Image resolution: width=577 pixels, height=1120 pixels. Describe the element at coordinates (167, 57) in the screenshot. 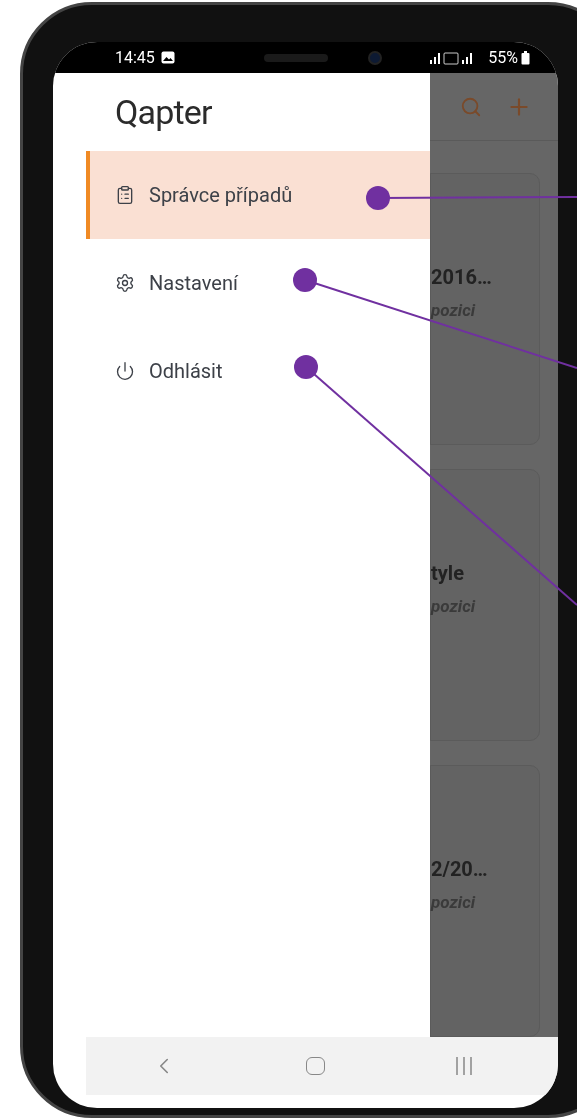

I see `image-icon` at that location.